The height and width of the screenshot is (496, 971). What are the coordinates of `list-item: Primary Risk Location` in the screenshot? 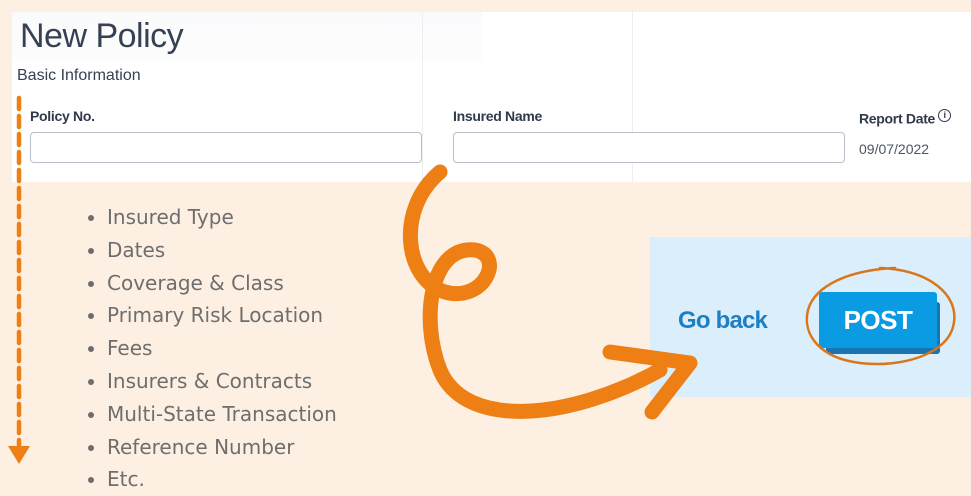 It's located at (222, 315).